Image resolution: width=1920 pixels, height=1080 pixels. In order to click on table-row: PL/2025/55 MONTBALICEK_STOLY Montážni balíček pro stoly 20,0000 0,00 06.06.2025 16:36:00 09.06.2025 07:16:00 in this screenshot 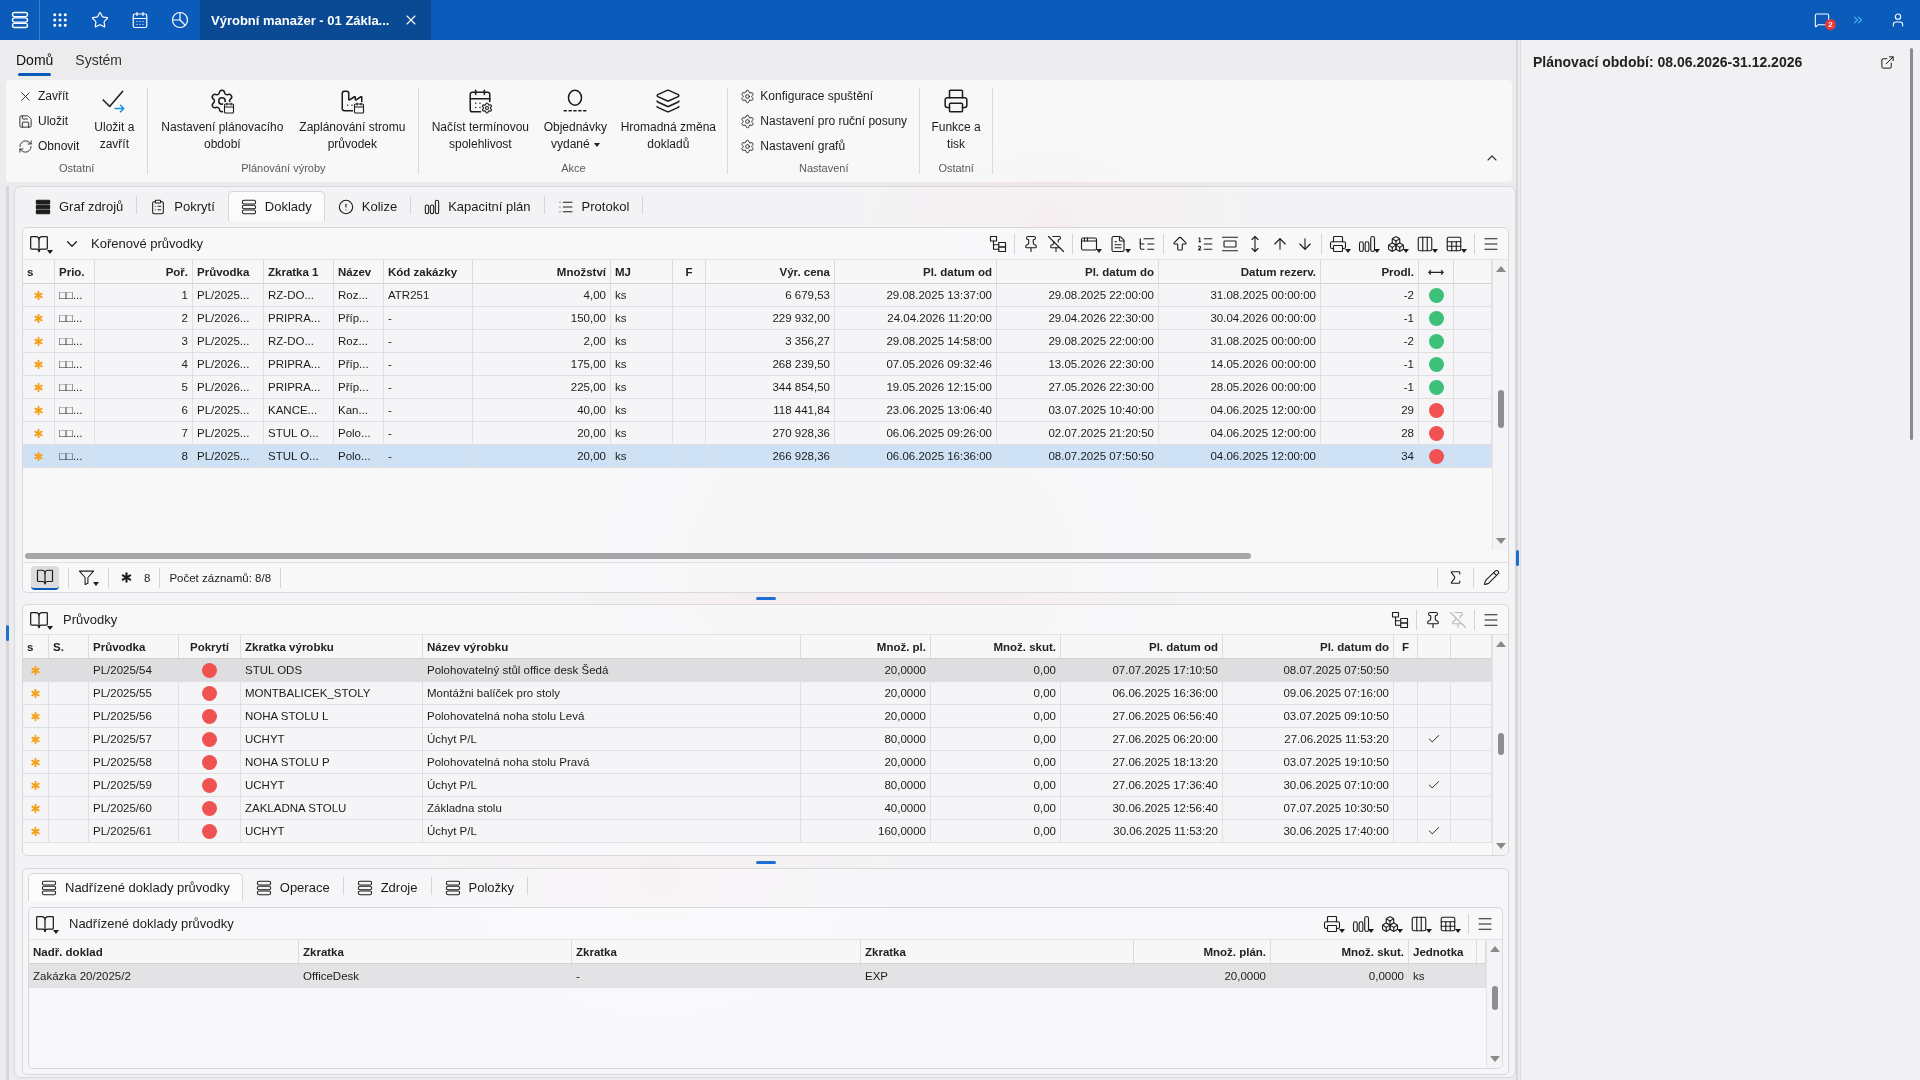, I will do `click(757, 693)`.